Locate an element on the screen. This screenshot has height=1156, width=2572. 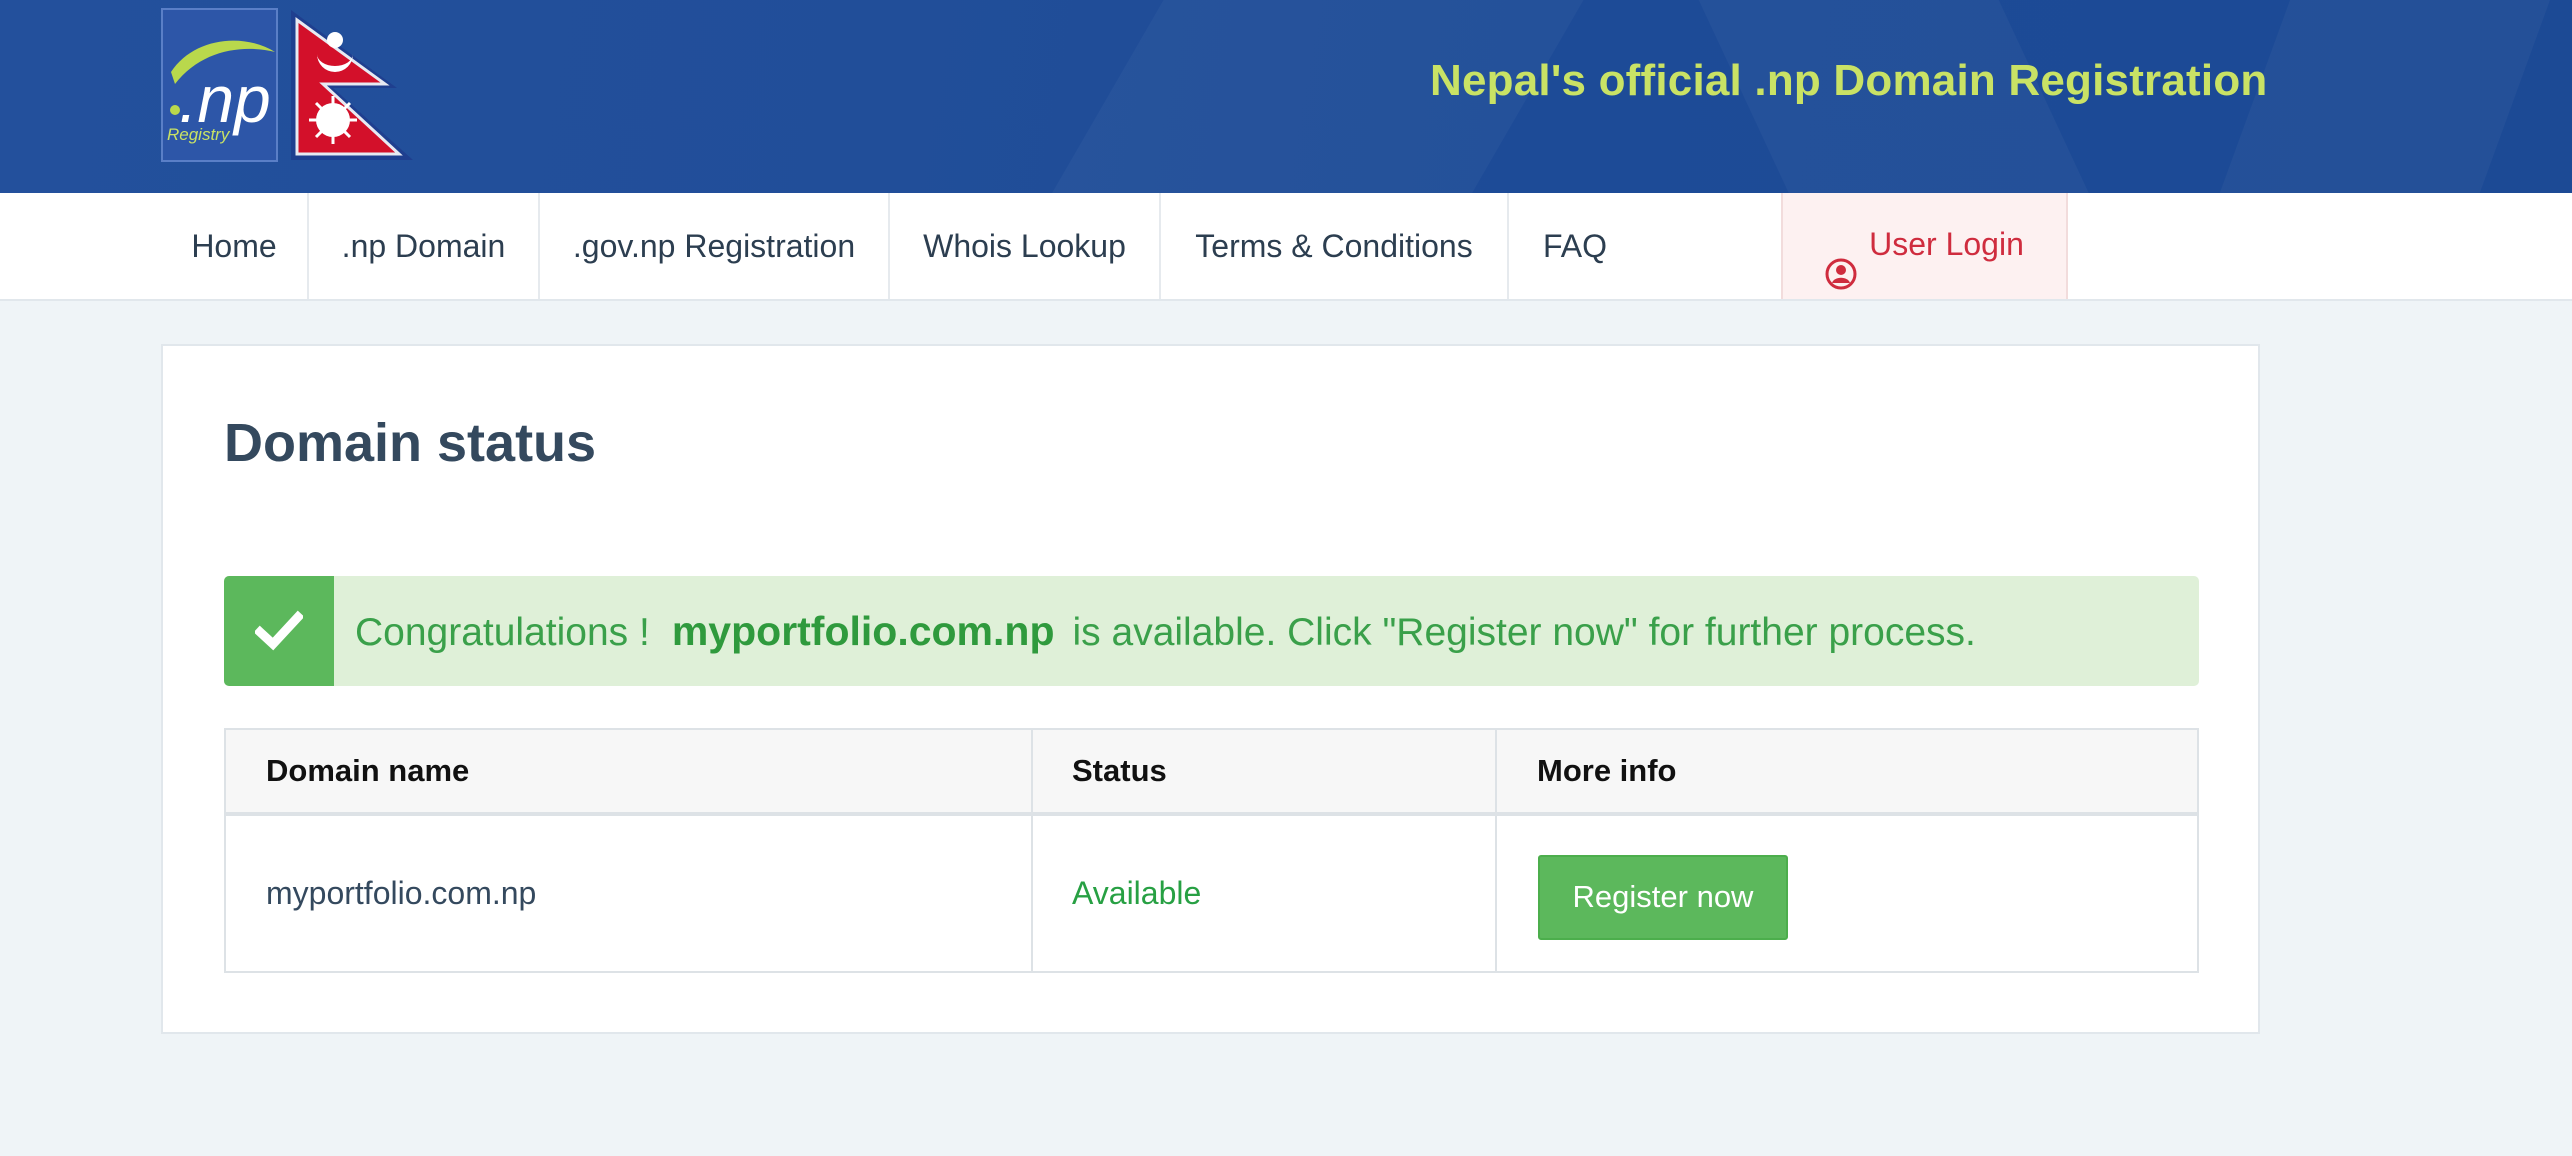
table-header-row is located at coordinates (1211, 773).